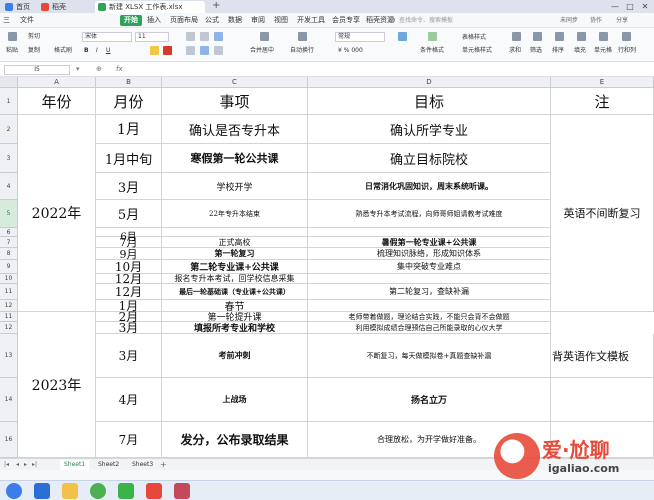 The height and width of the screenshot is (500, 654). Describe the element at coordinates (9, 267) in the screenshot. I see `row-header: 9` at that location.